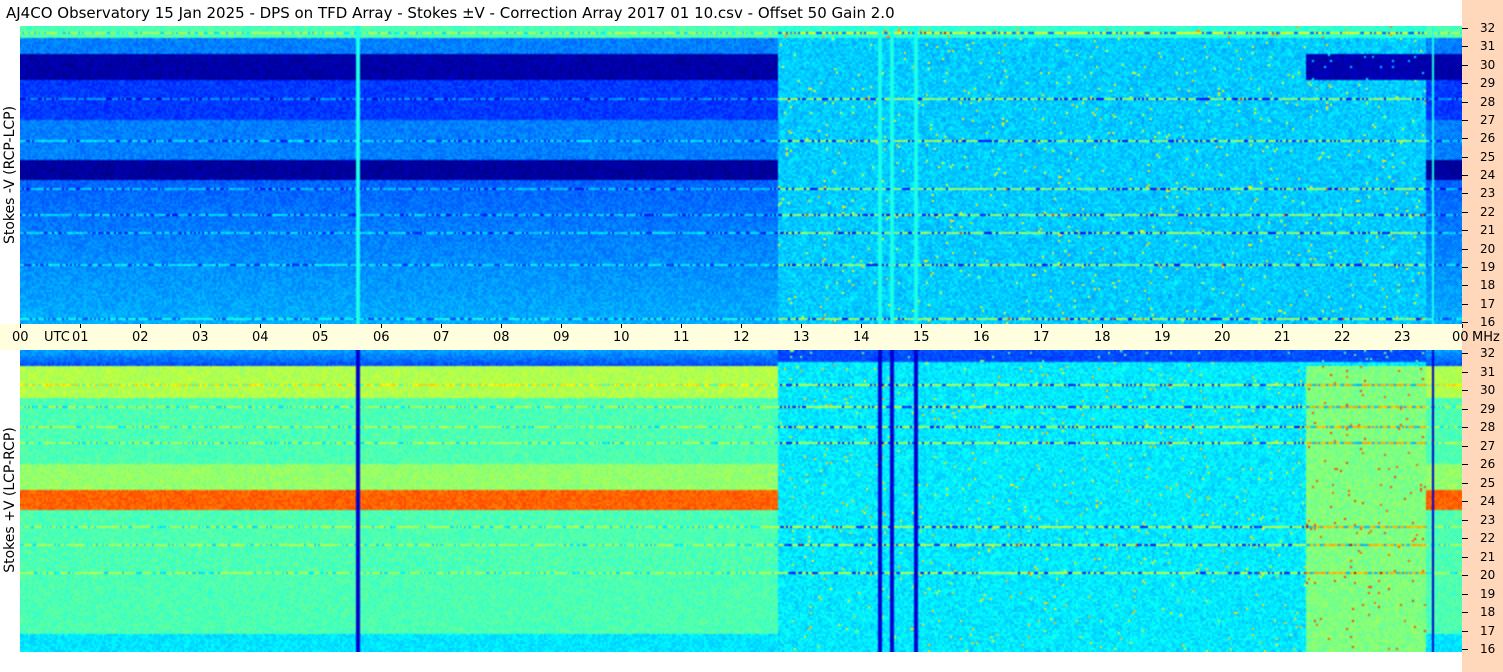 This screenshot has height=672, width=1503. I want to click on time-tick-label: 23, so click(1402, 337).